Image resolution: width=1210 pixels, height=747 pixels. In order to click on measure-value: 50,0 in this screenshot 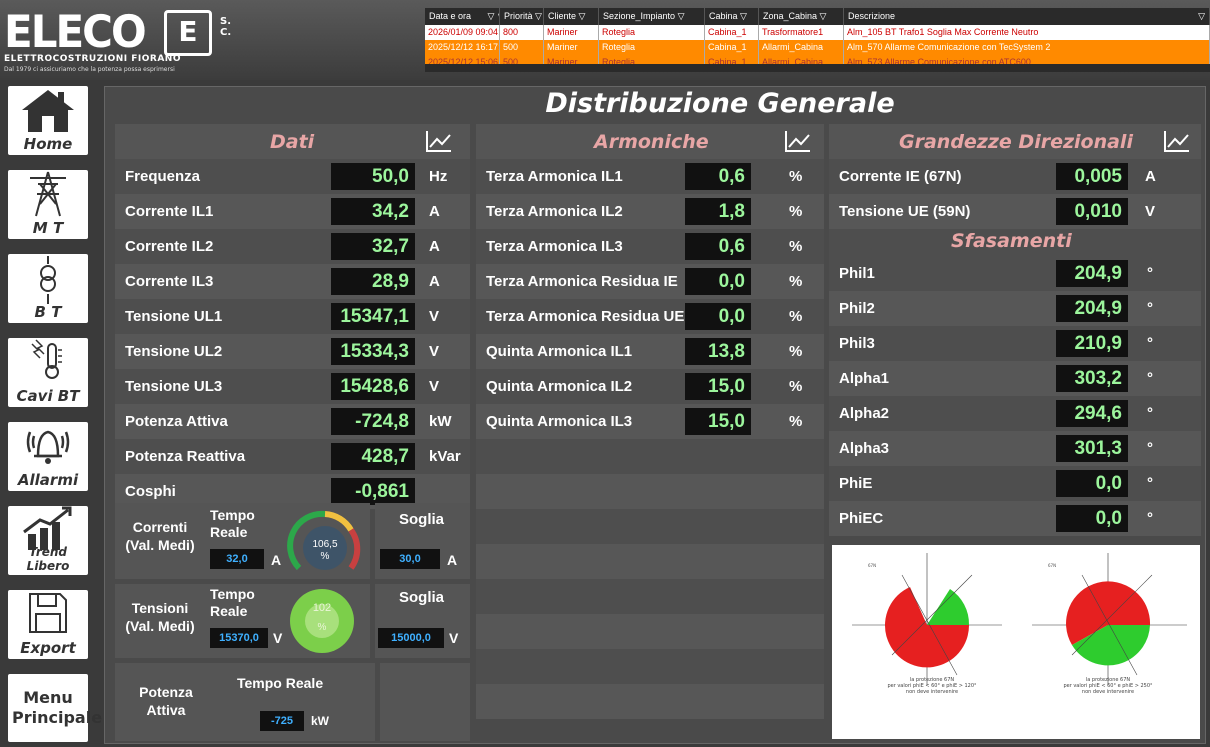, I will do `click(373, 176)`.